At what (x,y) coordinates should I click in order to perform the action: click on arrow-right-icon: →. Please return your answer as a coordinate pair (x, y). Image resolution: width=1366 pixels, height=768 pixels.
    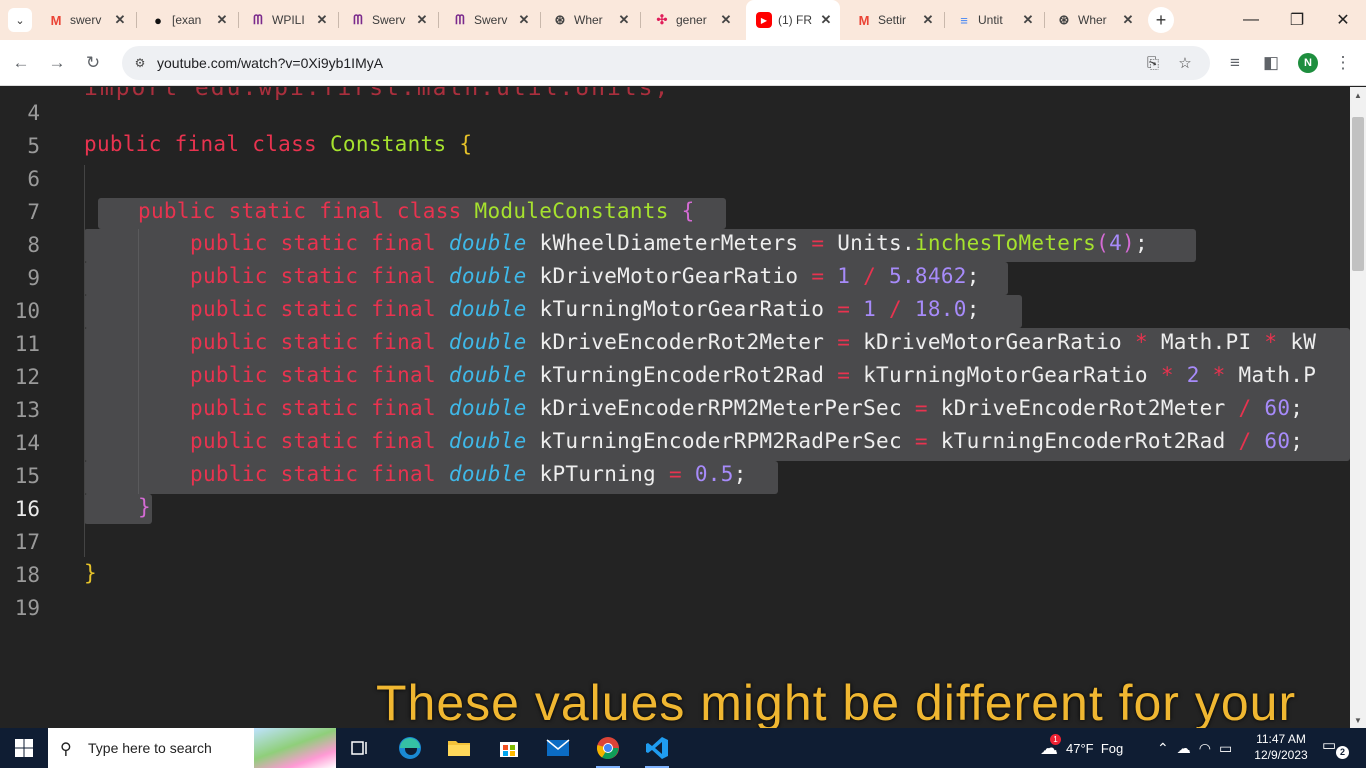
    Looking at the image, I should click on (57, 62).